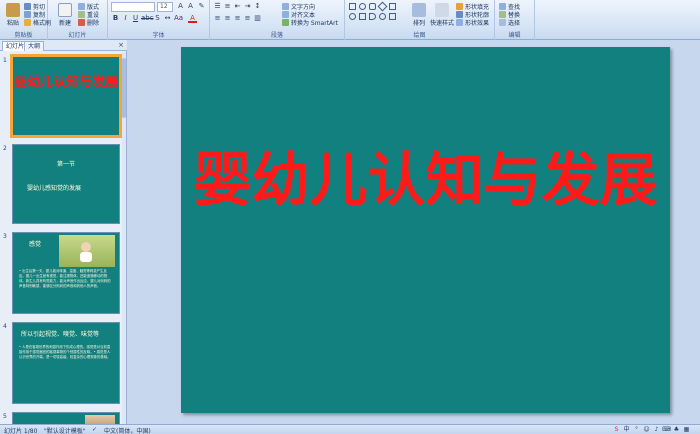 The width and height of the screenshot is (700, 434). What do you see at coordinates (392, 16) in the screenshot?
I see `star-shape-icon` at bounding box center [392, 16].